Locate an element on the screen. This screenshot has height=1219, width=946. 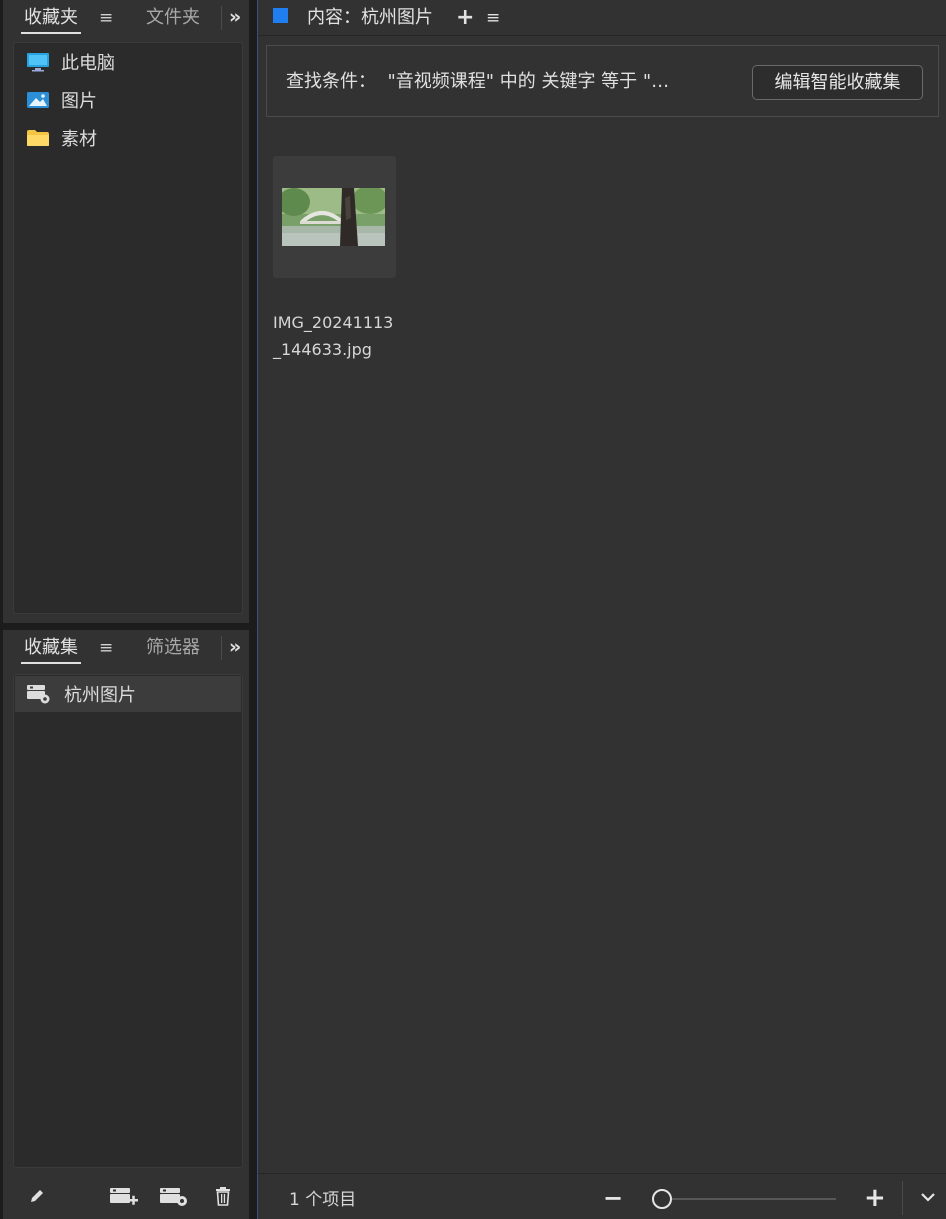
search-criteria-bar: 查找条件： "音视频课程" 中的 关键字 等于 "… 编辑智能收藏集 is located at coordinates (602, 81).